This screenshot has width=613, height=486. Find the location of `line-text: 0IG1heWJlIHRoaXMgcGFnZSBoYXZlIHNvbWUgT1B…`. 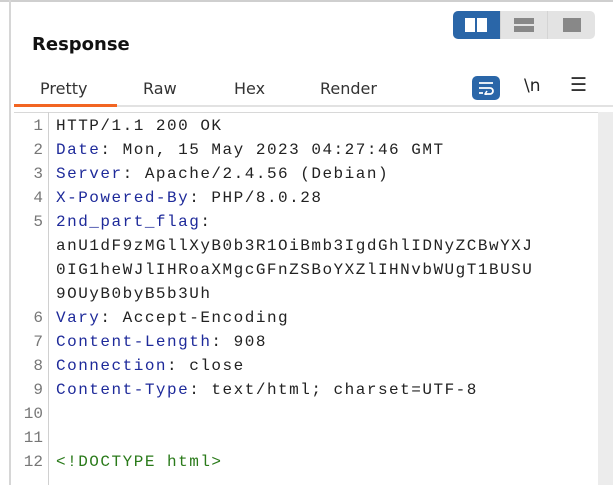

line-text: 0IG1heWJlIHRoaXMgcGFnZSBoYXZlIHNvbWUgT1B… is located at coordinates (294, 270).